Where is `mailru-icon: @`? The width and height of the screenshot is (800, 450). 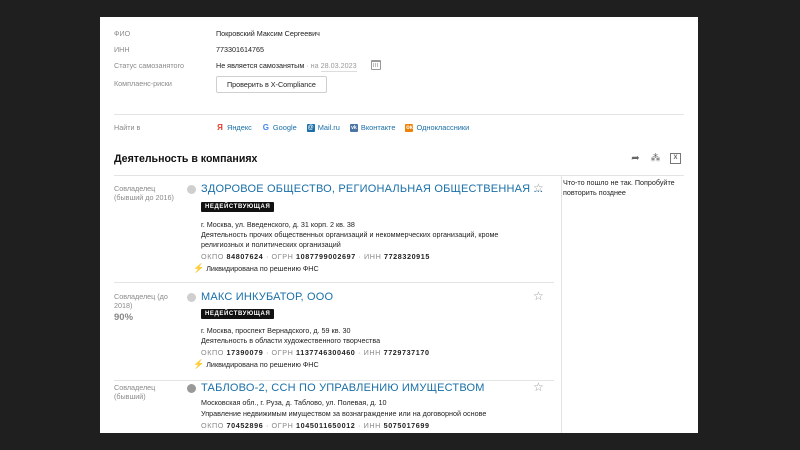
mailru-icon: @ is located at coordinates (310, 127).